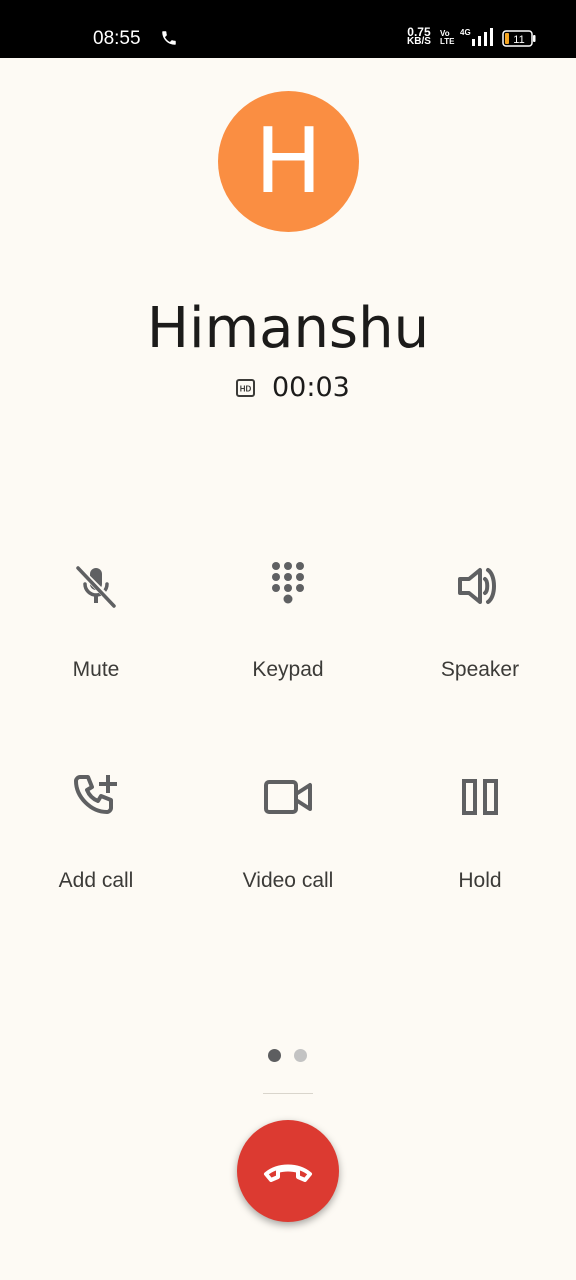 This screenshot has height=1280, width=576. Describe the element at coordinates (480, 637) in the screenshot. I see `speaker-button: Speaker` at that location.